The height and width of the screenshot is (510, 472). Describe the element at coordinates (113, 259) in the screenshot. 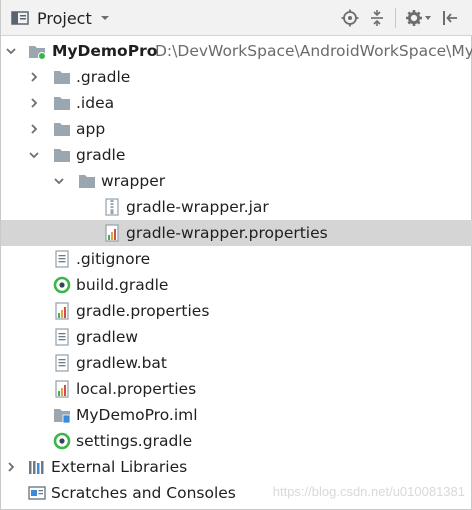

I see `tree-item-label: .gitignore` at that location.